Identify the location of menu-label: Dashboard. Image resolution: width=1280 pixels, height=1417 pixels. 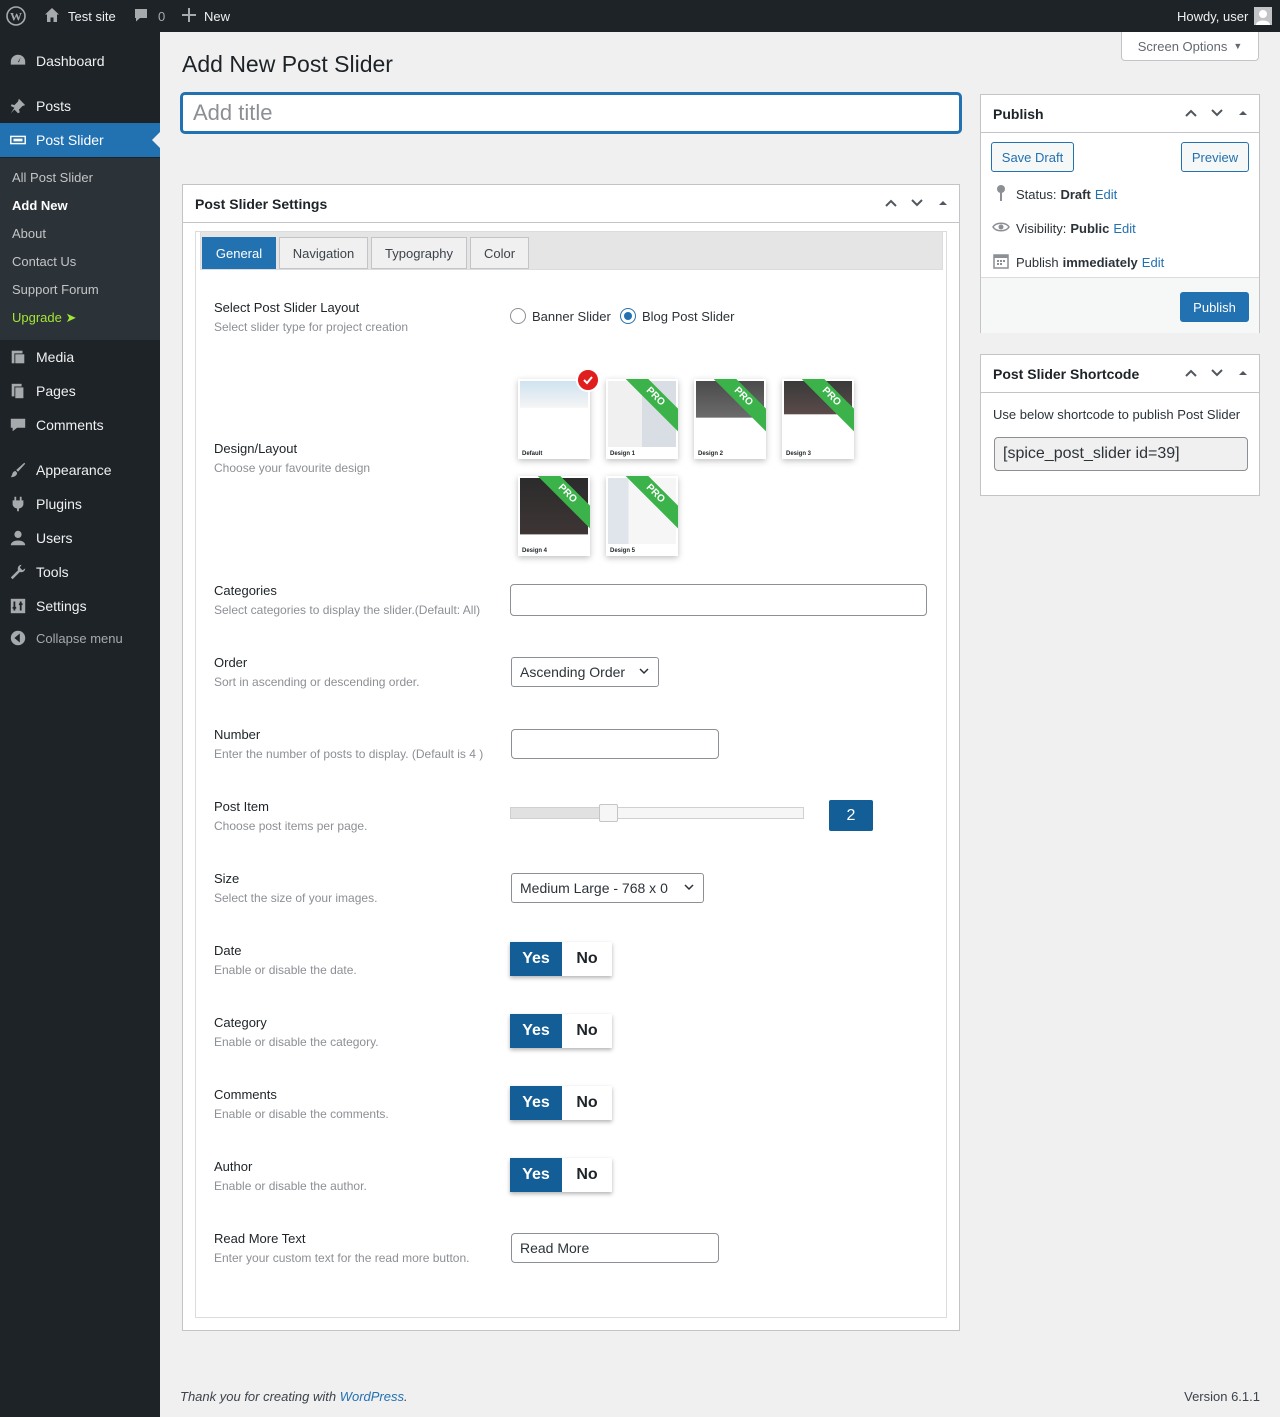
(70, 61).